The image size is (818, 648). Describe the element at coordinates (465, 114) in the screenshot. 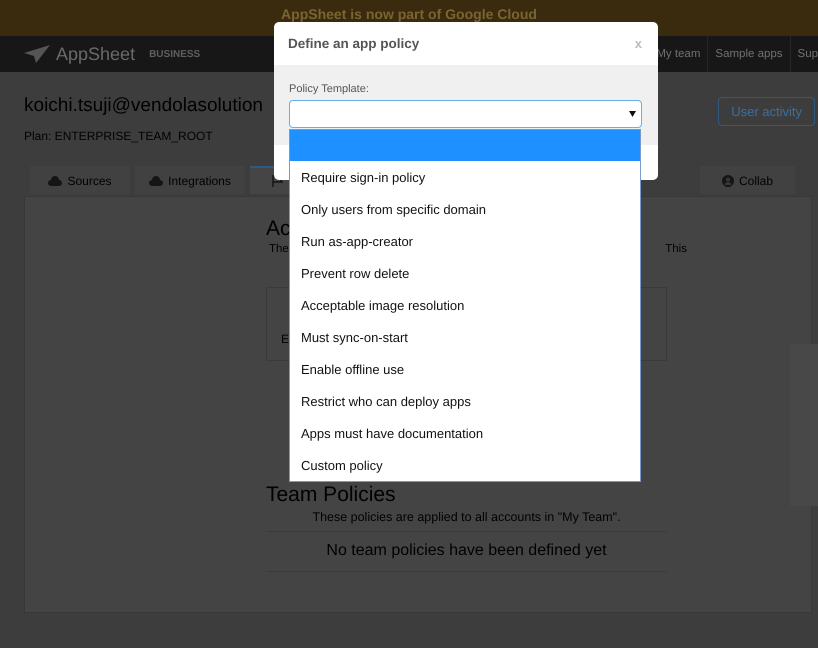

I see `policy-template-select` at that location.